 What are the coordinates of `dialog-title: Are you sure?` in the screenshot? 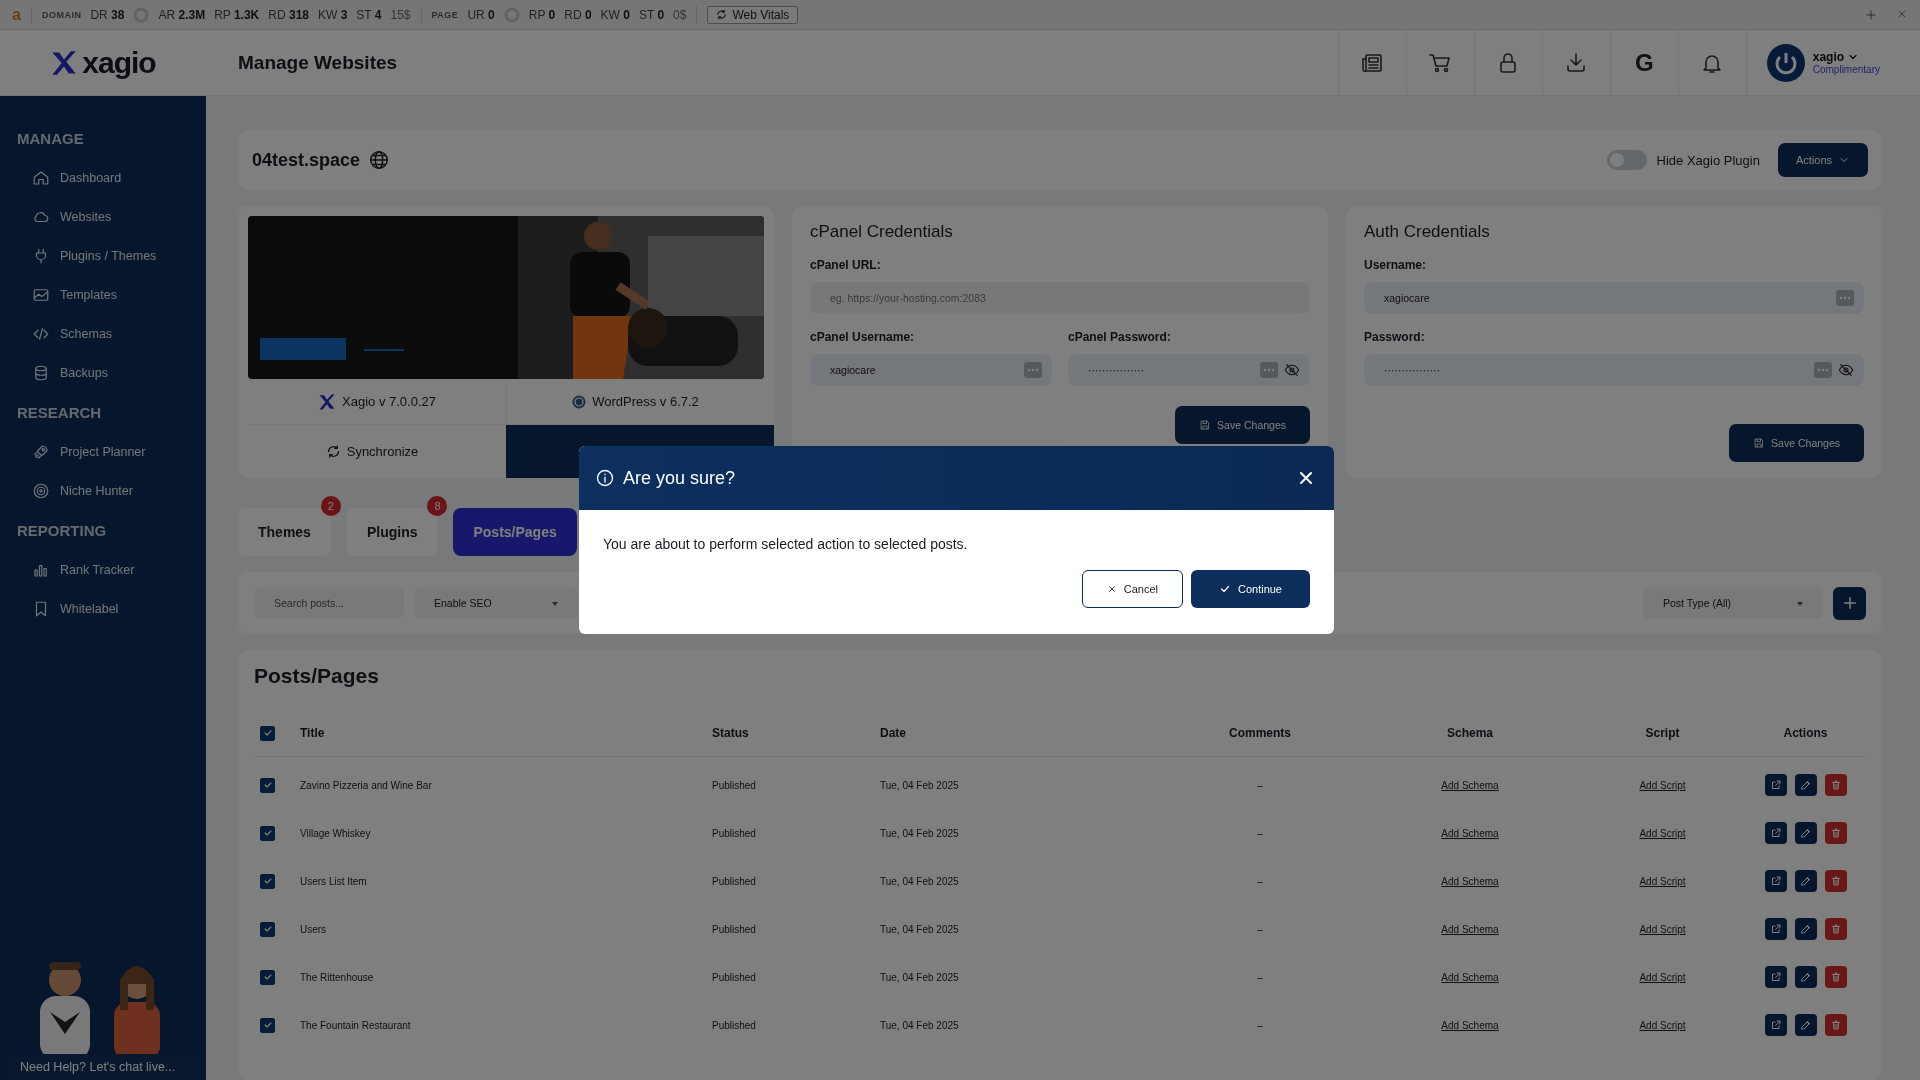 It's located at (680, 478).